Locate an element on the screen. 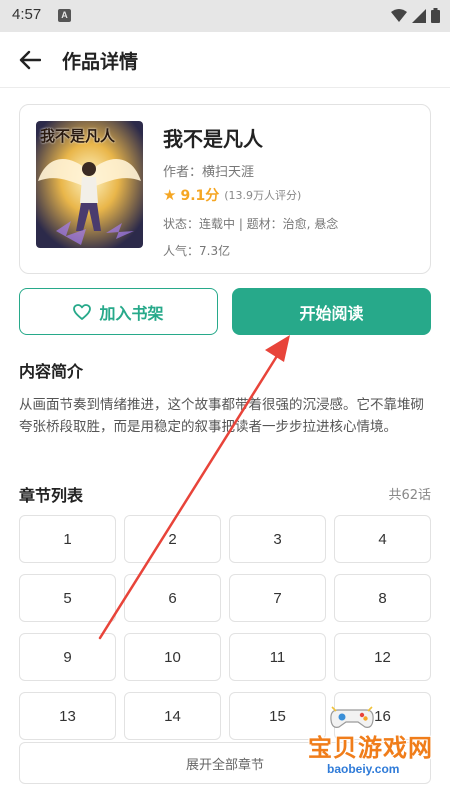 This screenshot has width=450, height=800. watermark-url: baobeiy.com is located at coordinates (363, 769).